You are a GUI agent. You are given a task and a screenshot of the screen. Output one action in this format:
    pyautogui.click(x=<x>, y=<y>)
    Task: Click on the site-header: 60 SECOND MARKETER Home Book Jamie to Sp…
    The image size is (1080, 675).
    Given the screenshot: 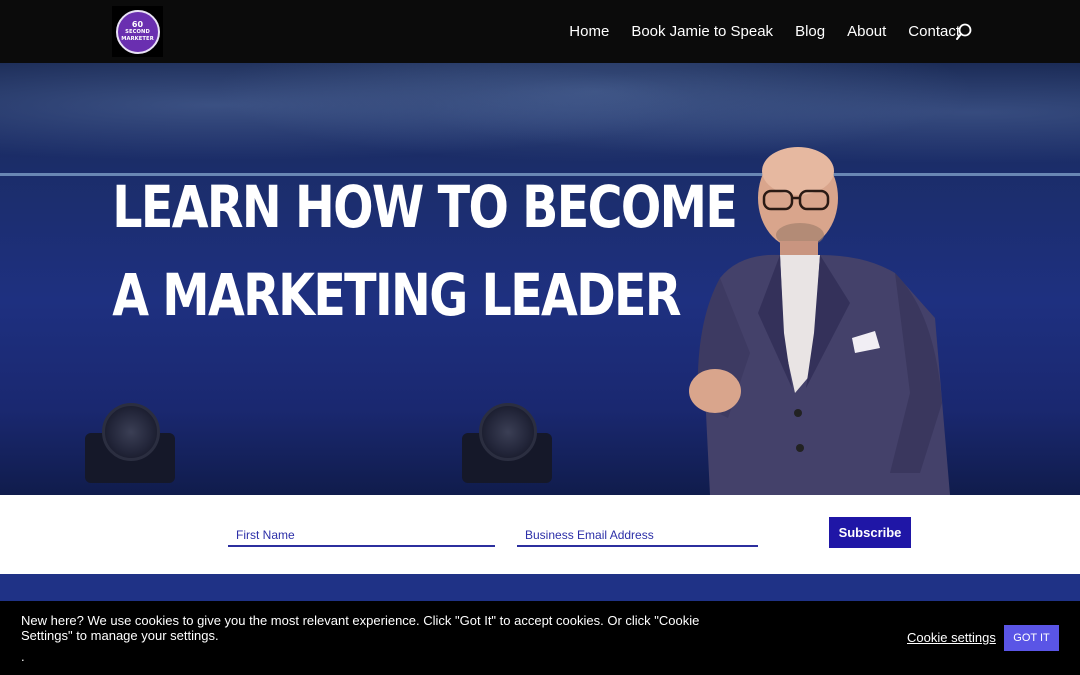 What is the action you would take?
    pyautogui.click(x=540, y=31)
    